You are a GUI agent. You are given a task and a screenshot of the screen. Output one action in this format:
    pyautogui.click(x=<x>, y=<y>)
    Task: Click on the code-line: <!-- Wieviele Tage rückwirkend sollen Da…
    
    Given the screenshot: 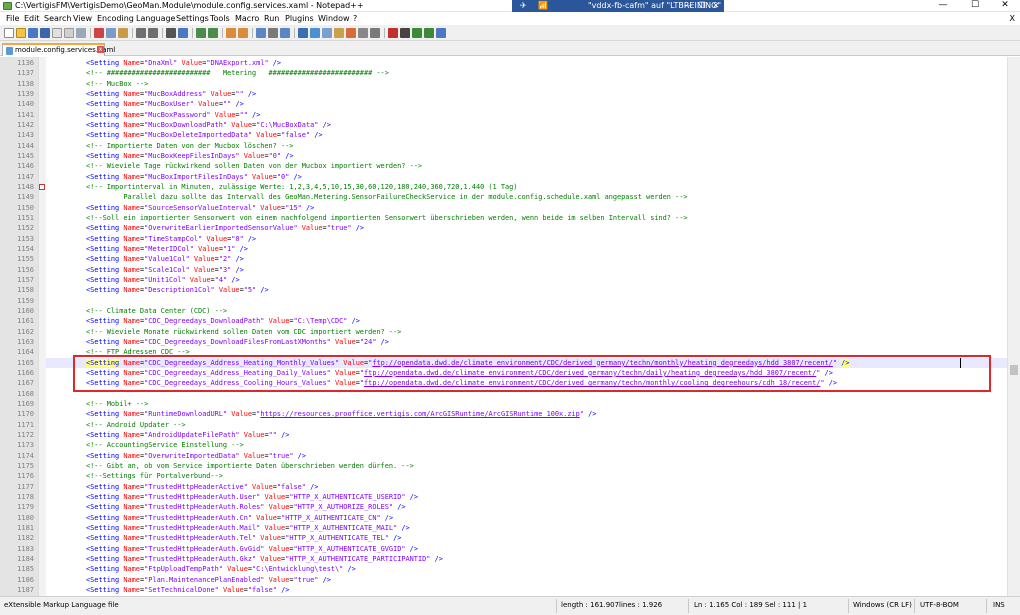 What is the action you would take?
    pyautogui.click(x=254, y=166)
    